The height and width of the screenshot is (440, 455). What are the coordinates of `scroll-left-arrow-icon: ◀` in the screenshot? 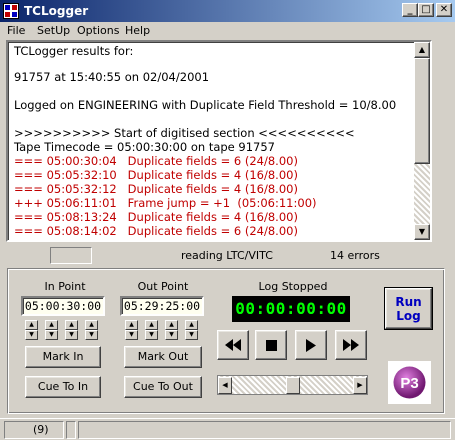 It's located at (225, 385).